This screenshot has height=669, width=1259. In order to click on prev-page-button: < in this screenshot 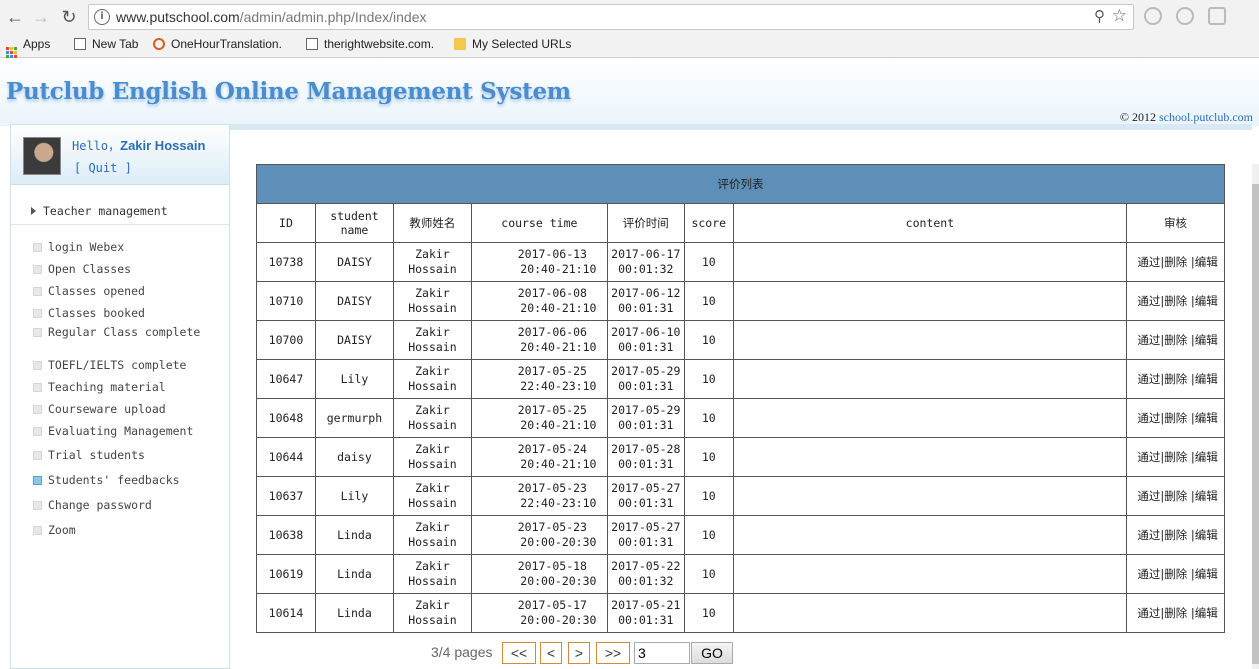, I will do `click(551, 653)`.